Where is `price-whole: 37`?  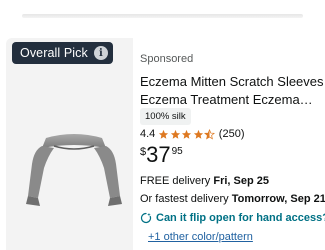
price-whole: 37 is located at coordinates (158, 154).